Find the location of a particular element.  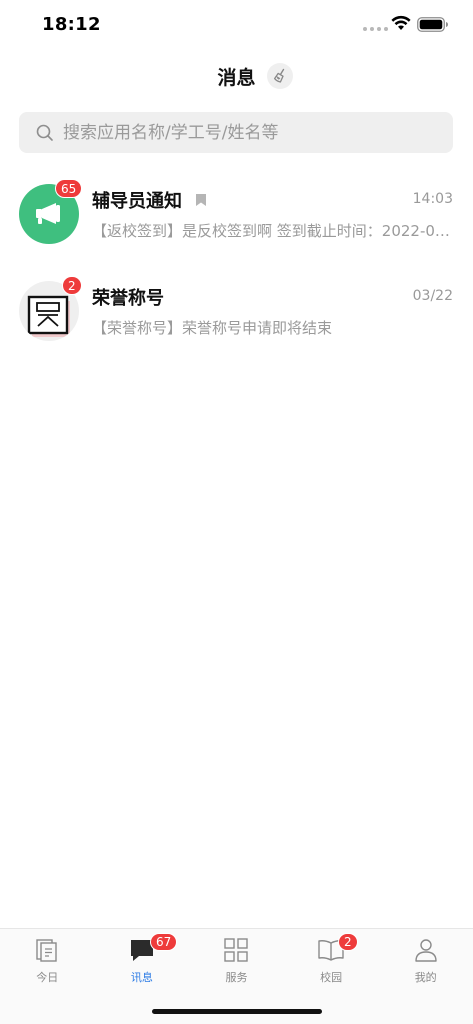

battery-icon is located at coordinates (432, 24).